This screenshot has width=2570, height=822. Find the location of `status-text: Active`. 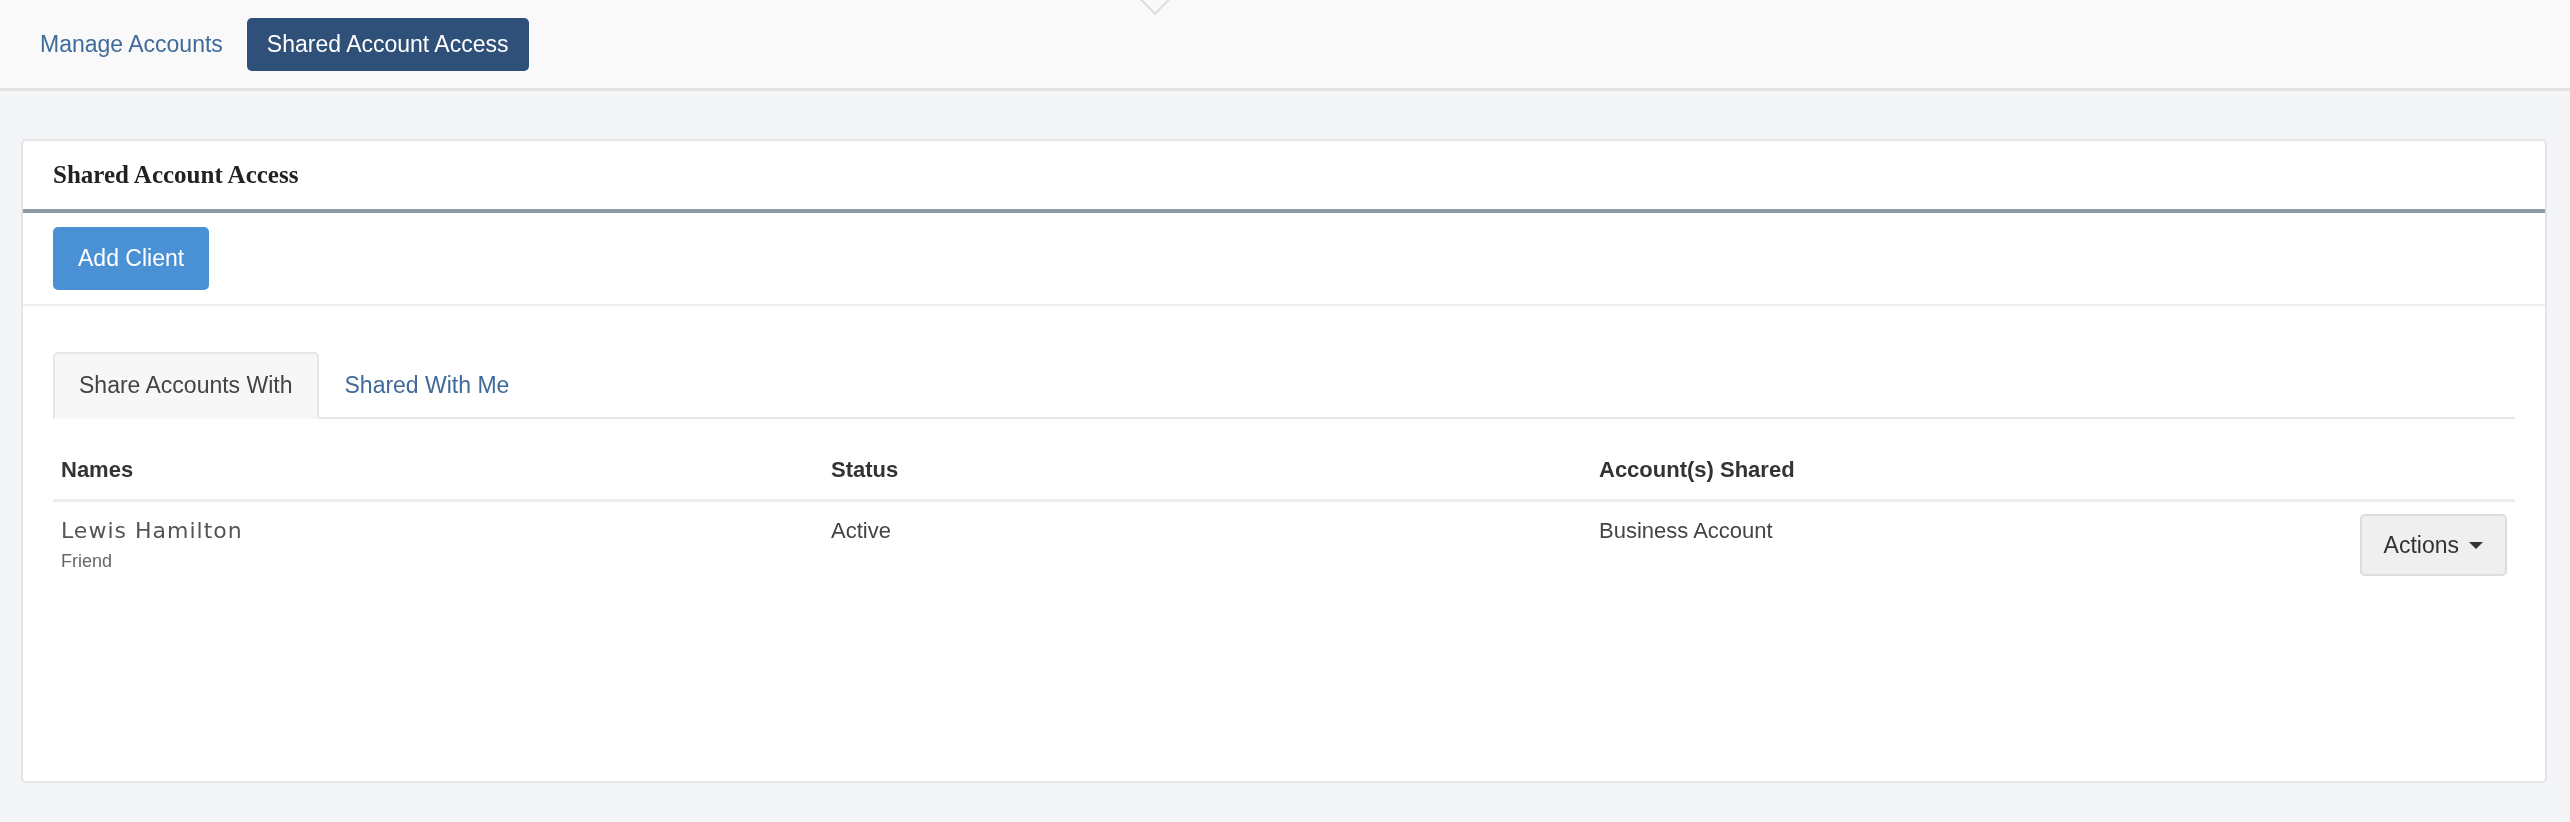

status-text: Active is located at coordinates (861, 530).